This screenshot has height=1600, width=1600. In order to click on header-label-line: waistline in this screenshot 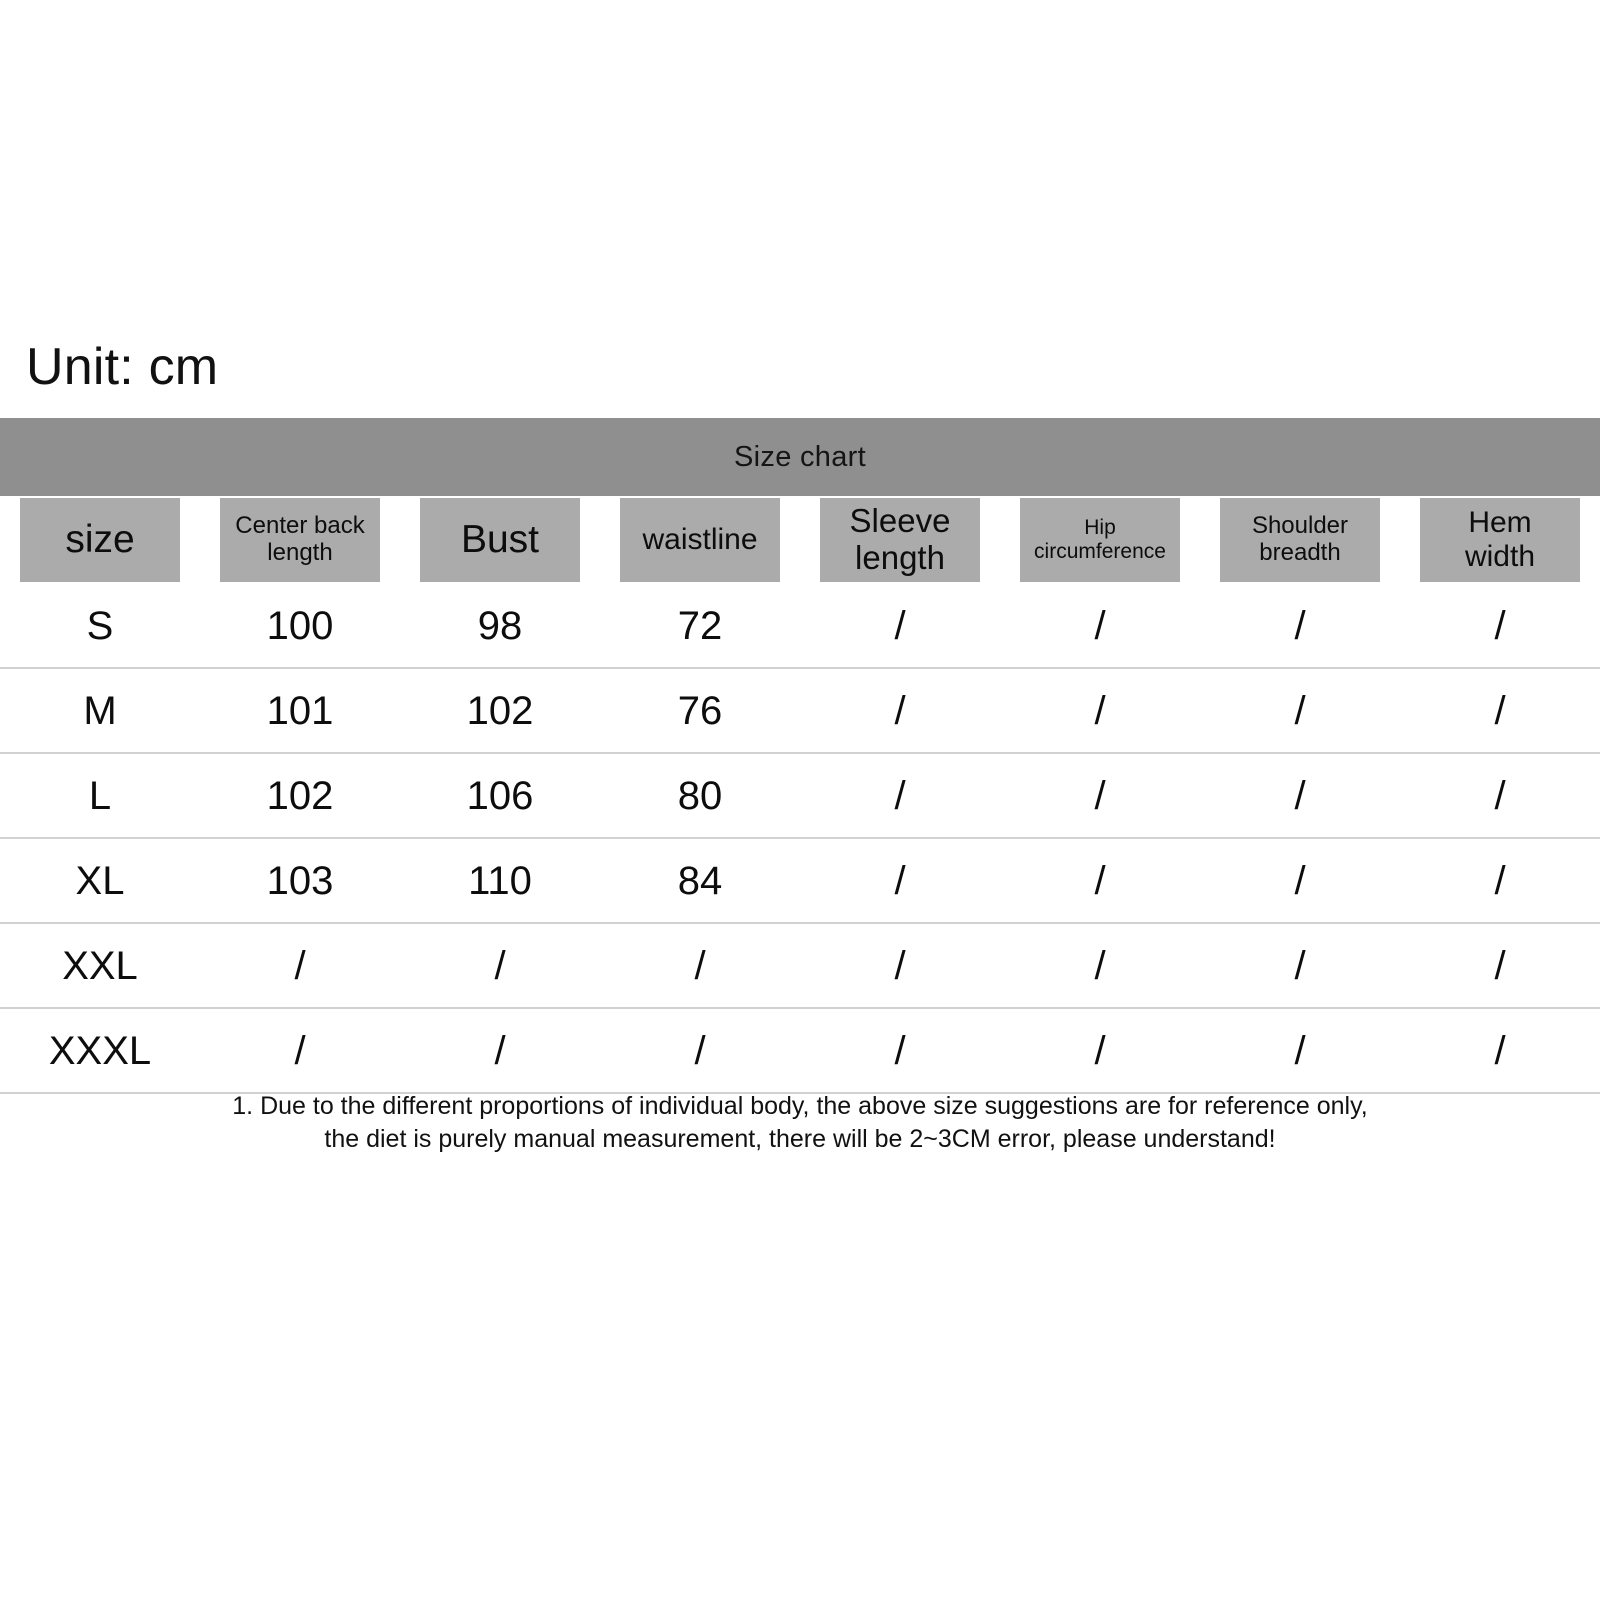, I will do `click(700, 540)`.